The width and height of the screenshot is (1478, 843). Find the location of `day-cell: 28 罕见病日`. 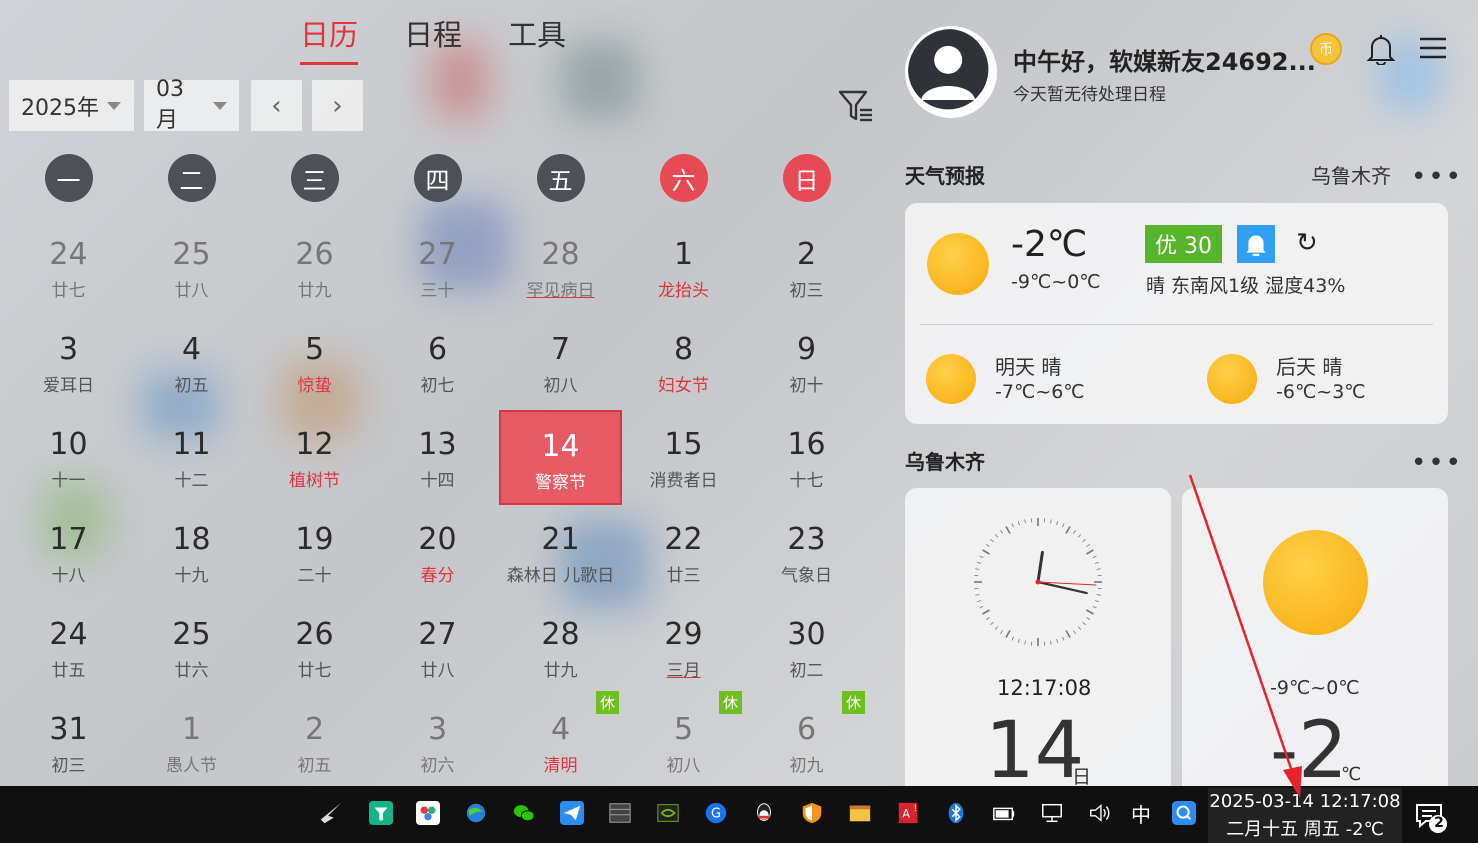

day-cell: 28 罕见病日 is located at coordinates (560, 267).